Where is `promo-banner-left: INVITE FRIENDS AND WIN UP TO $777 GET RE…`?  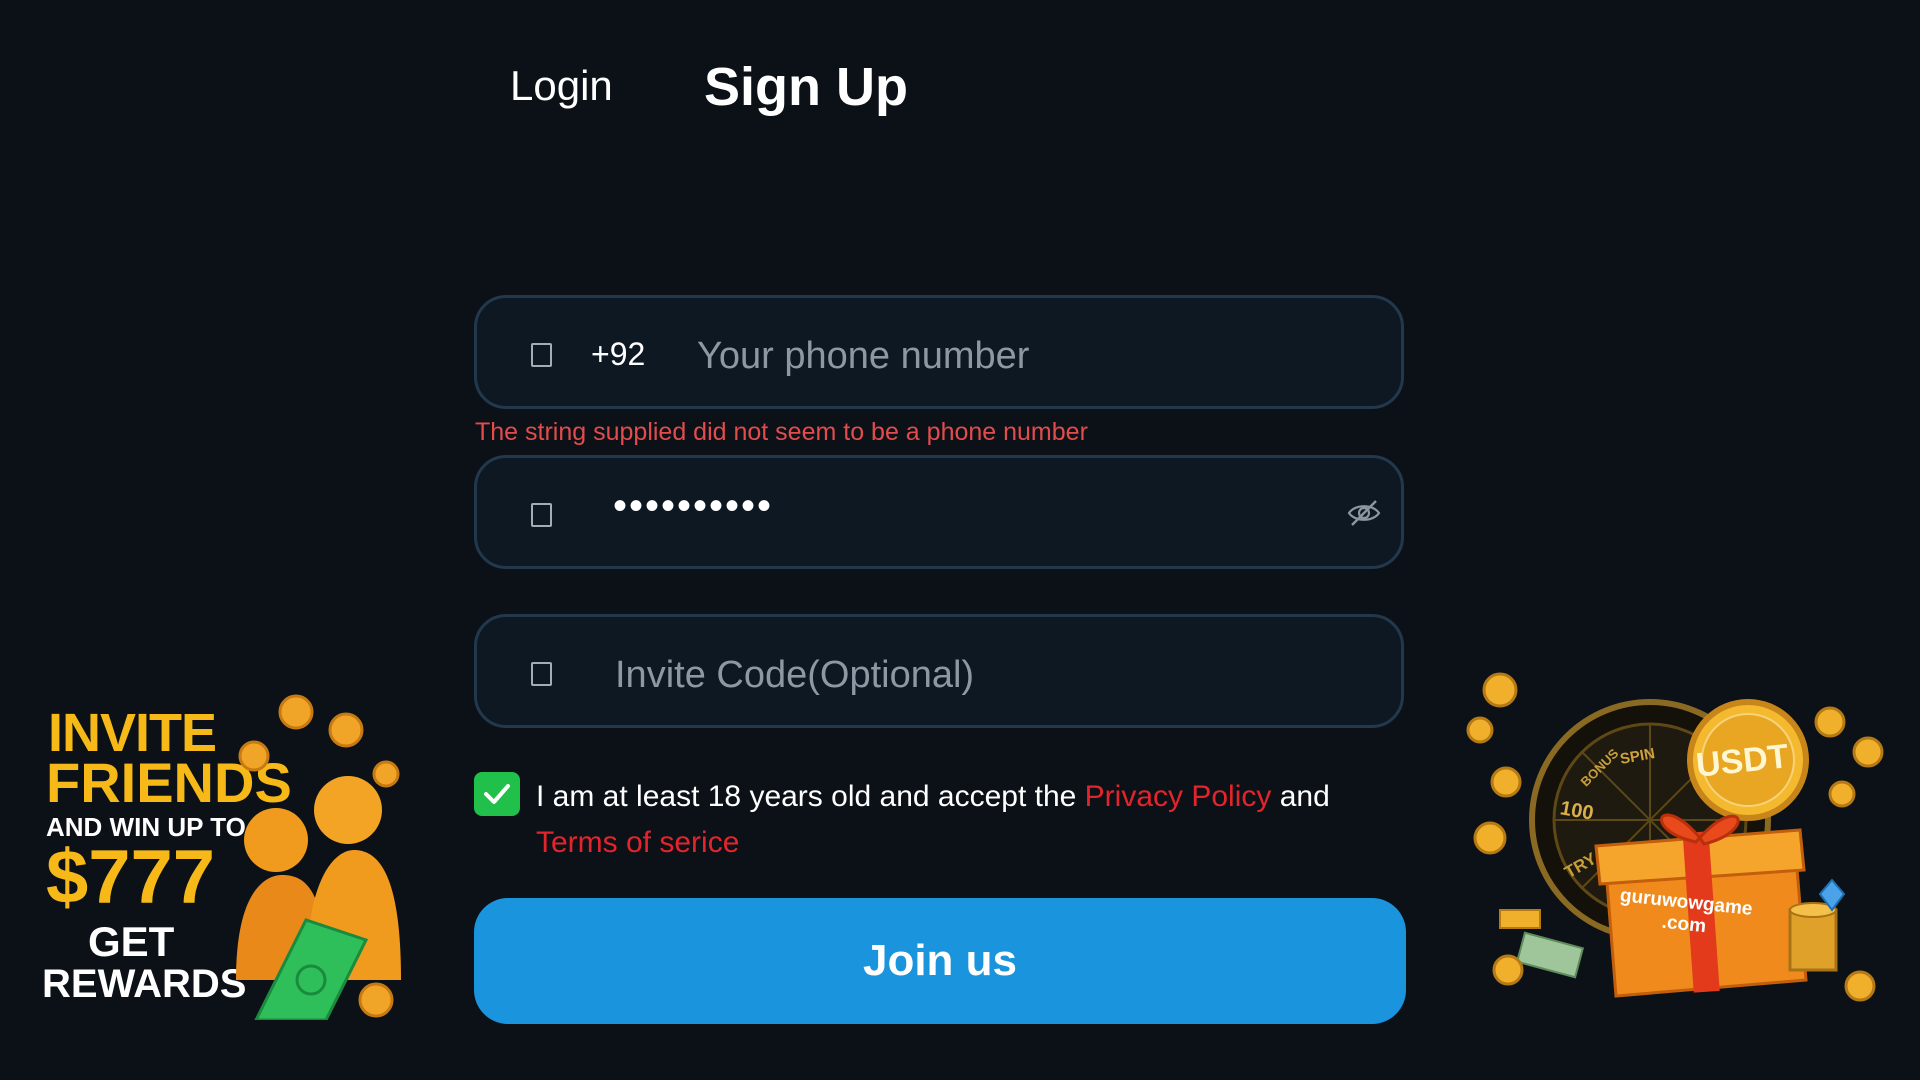 promo-banner-left: INVITE FRIENDS AND WIN UP TO $777 GET RE… is located at coordinates (230, 855).